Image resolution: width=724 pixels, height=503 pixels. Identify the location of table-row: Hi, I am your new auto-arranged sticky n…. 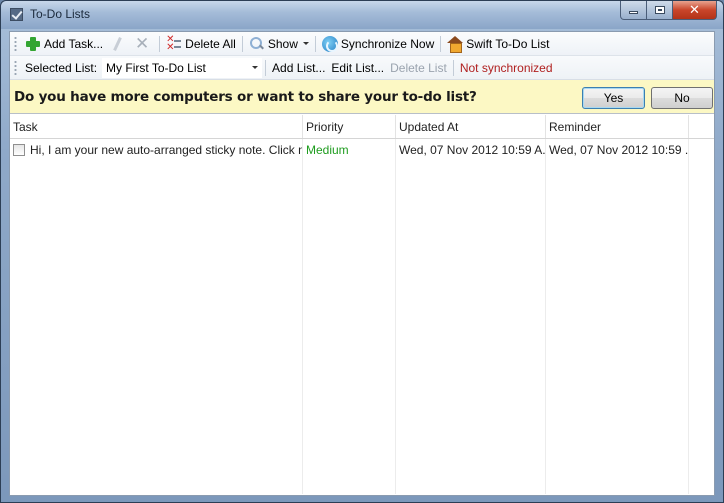
(362, 150).